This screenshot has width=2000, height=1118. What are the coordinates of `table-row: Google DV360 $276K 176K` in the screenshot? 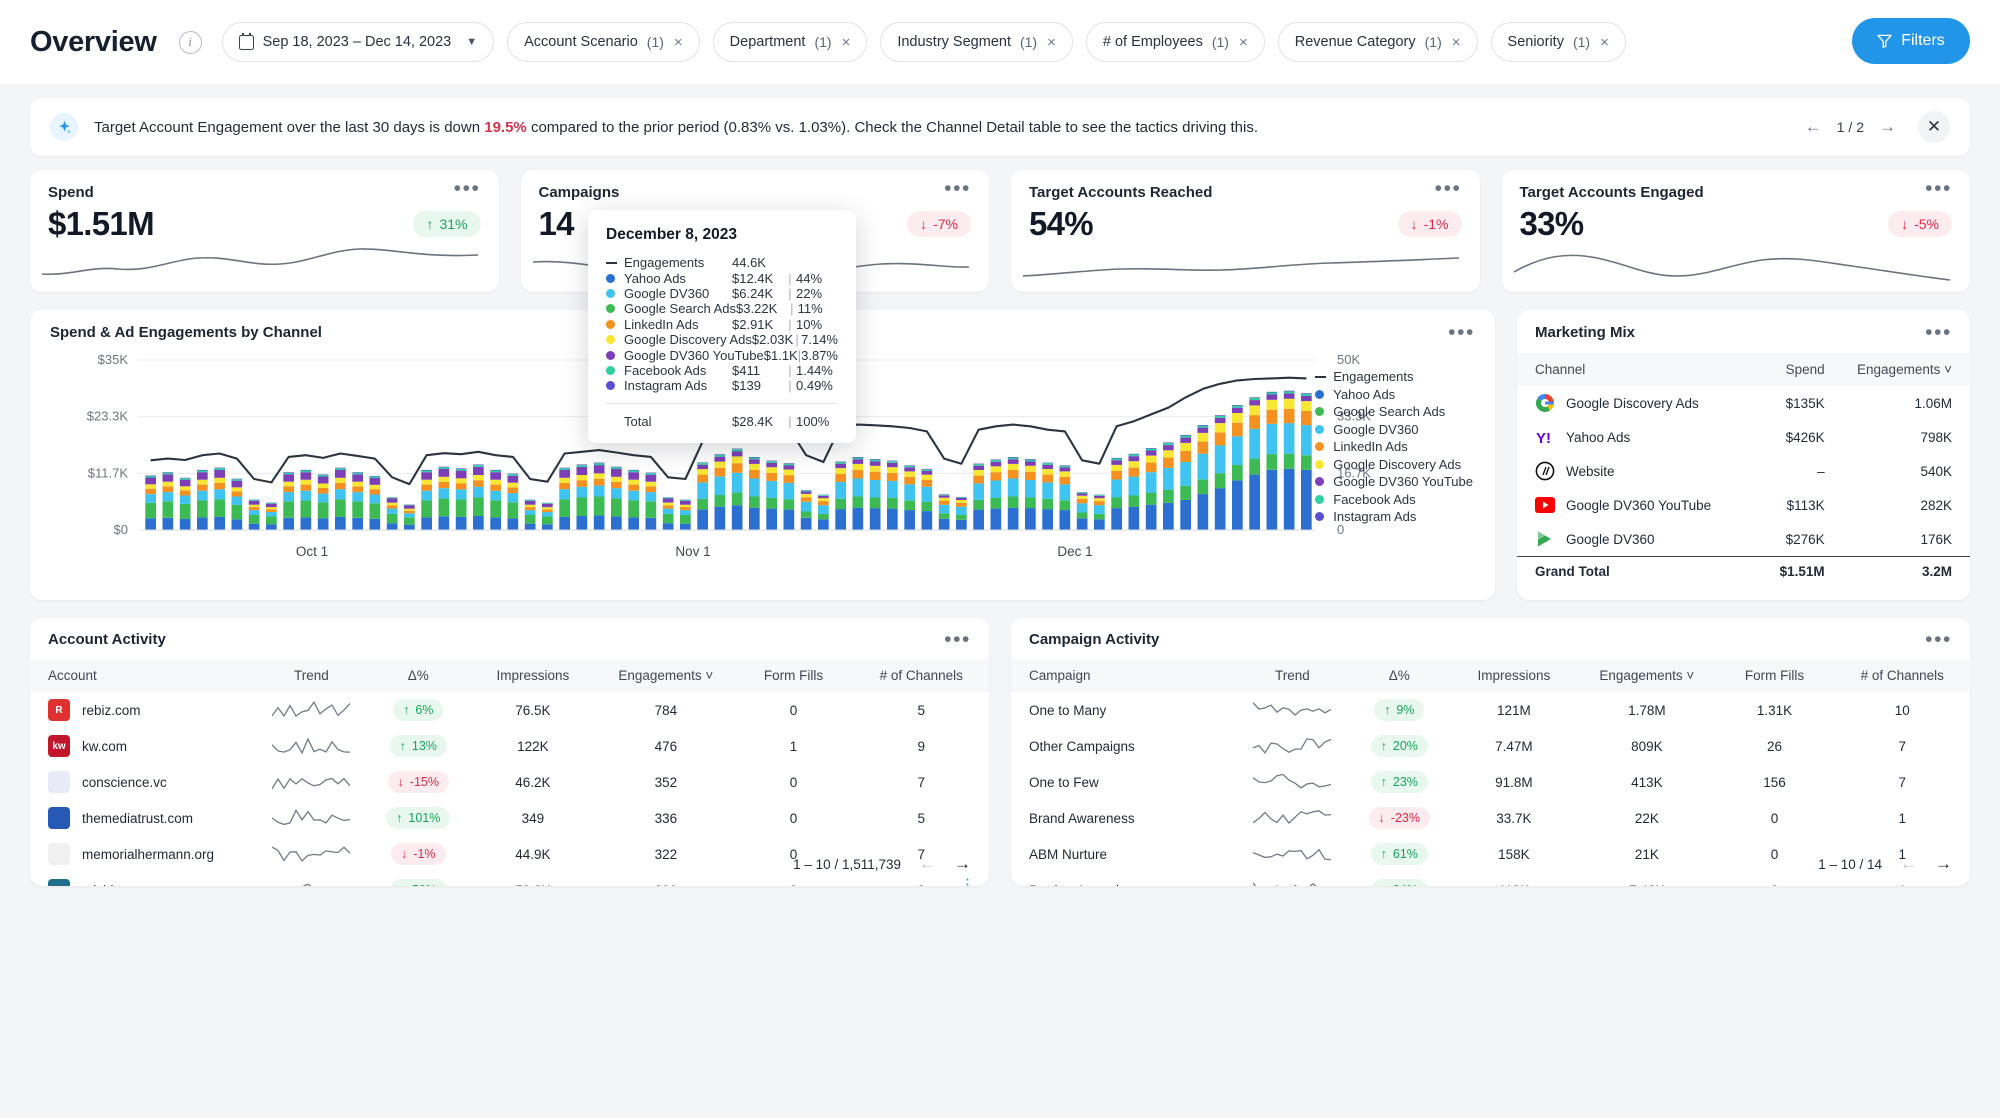 It's located at (1743, 539).